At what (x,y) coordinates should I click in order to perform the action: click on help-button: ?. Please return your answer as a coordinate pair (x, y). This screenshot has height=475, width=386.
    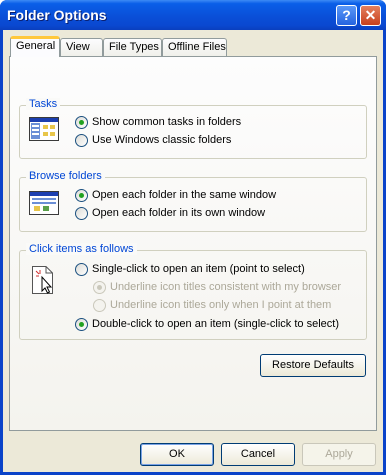
    Looking at the image, I should click on (346, 15).